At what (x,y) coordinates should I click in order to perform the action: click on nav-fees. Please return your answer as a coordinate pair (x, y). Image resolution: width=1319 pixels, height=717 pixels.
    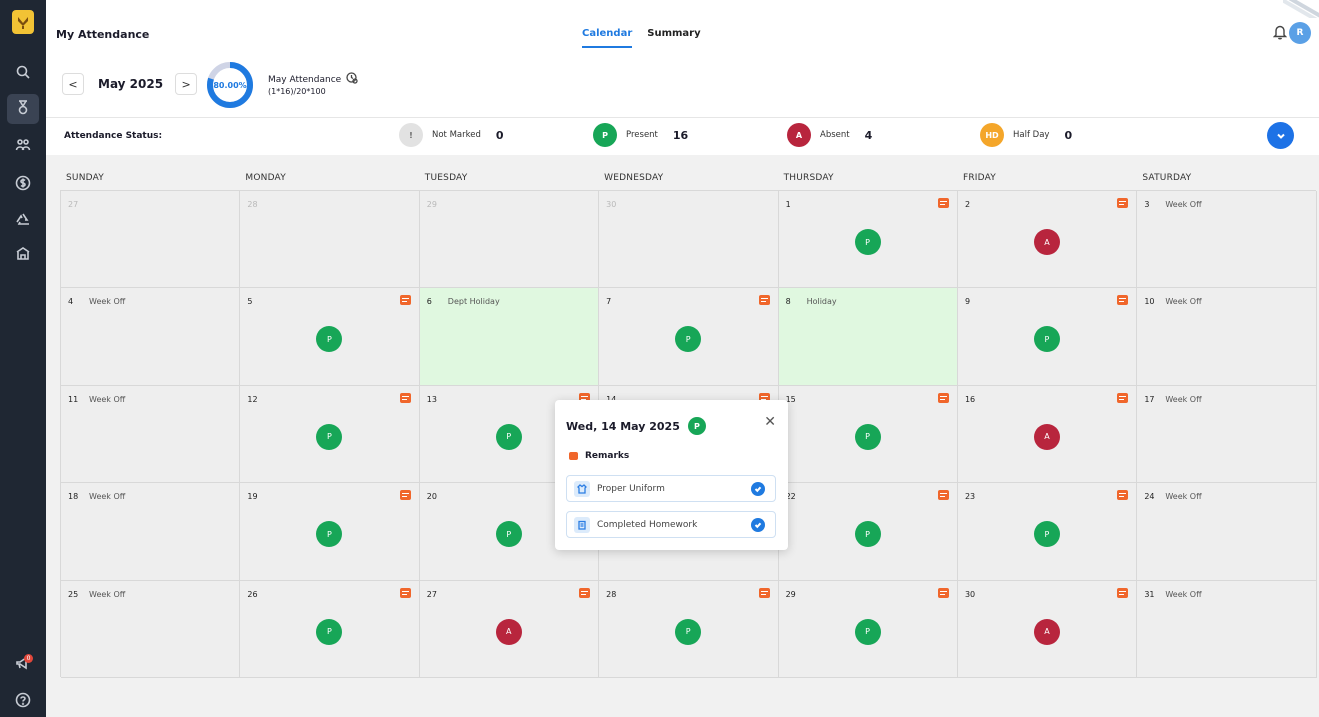
    Looking at the image, I should click on (23, 185).